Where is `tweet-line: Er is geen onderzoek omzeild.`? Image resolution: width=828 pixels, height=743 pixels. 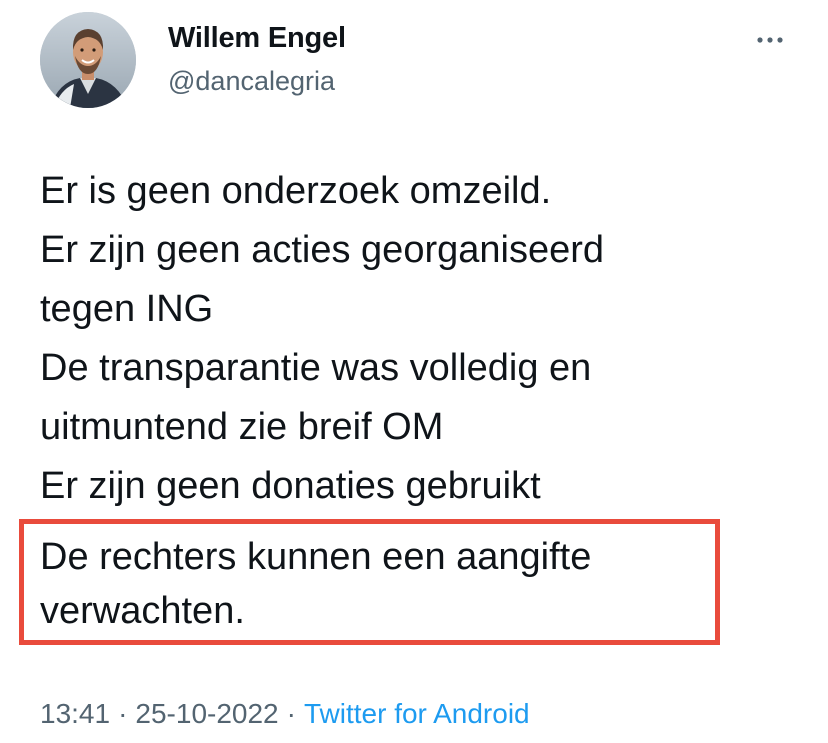 tweet-line: Er is geen onderzoek omzeild. is located at coordinates (296, 191).